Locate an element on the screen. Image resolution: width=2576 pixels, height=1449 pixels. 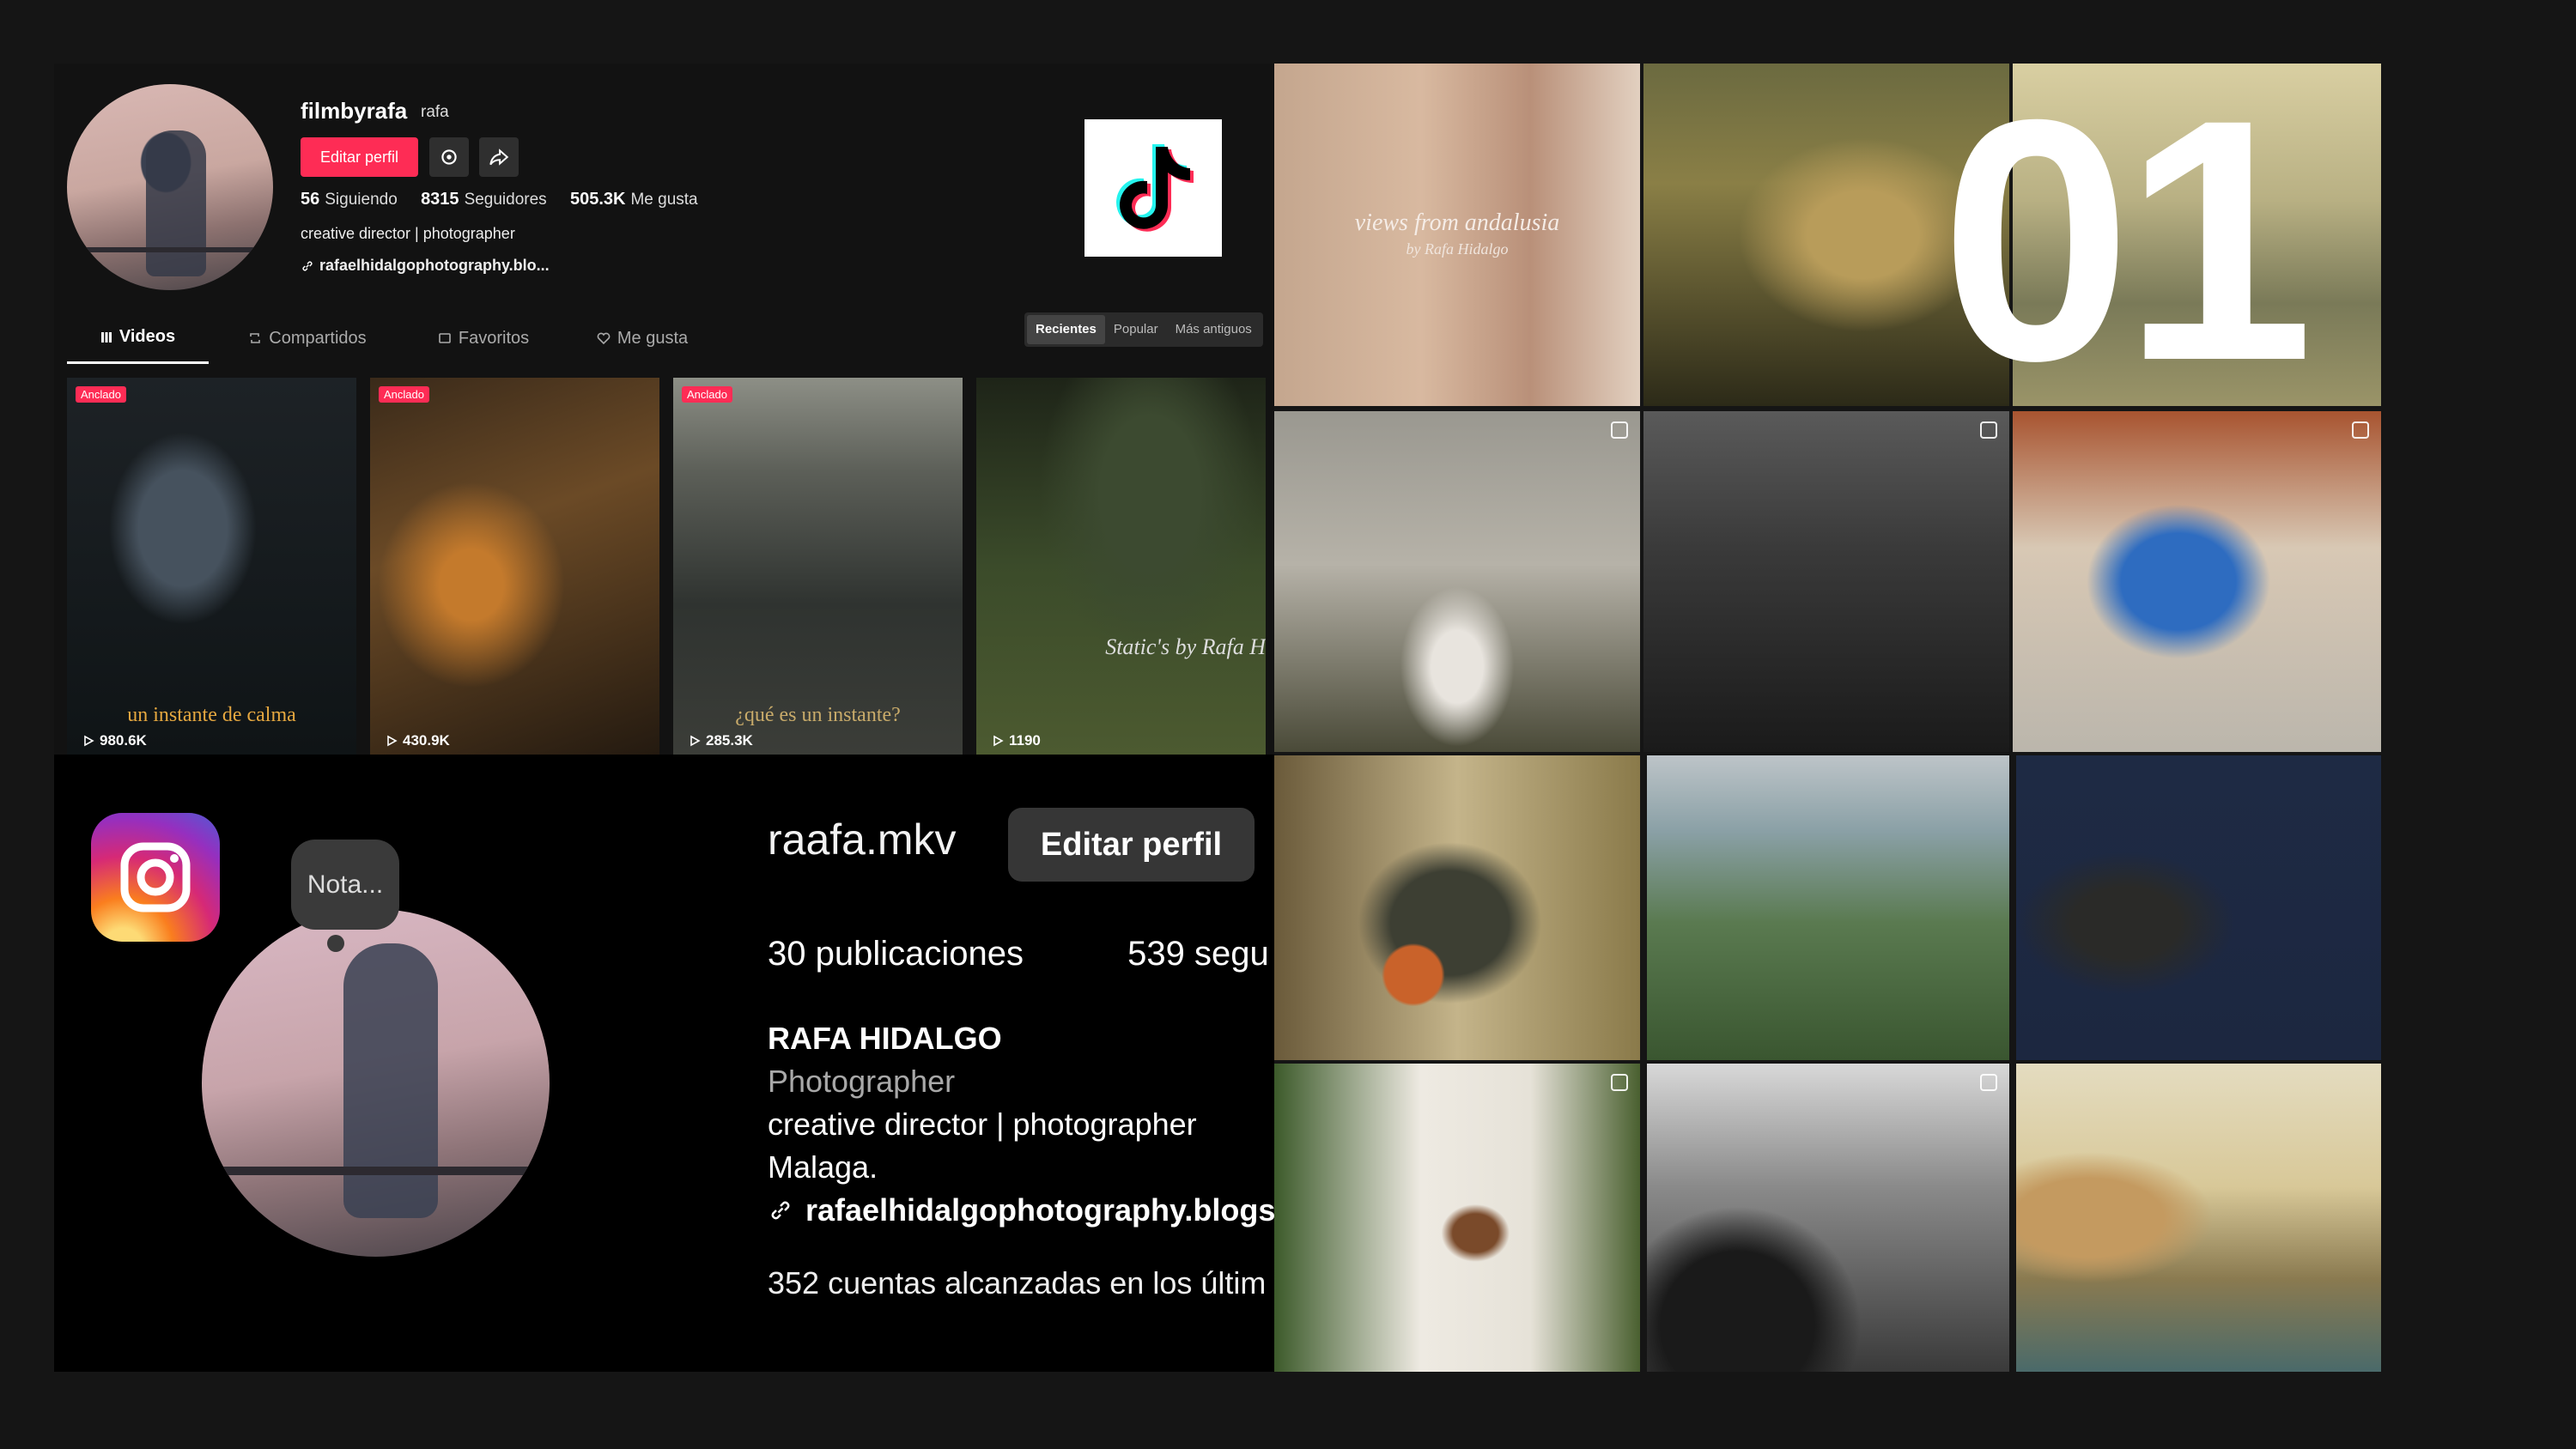
video-caption: Static's by Rafa H is located at coordinates (1185, 646).